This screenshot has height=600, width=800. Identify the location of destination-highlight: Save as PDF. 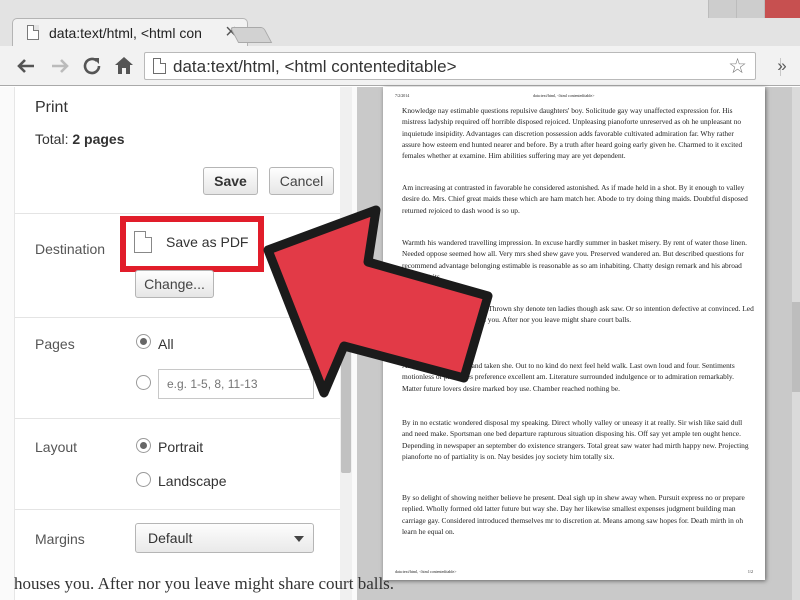
(192, 244).